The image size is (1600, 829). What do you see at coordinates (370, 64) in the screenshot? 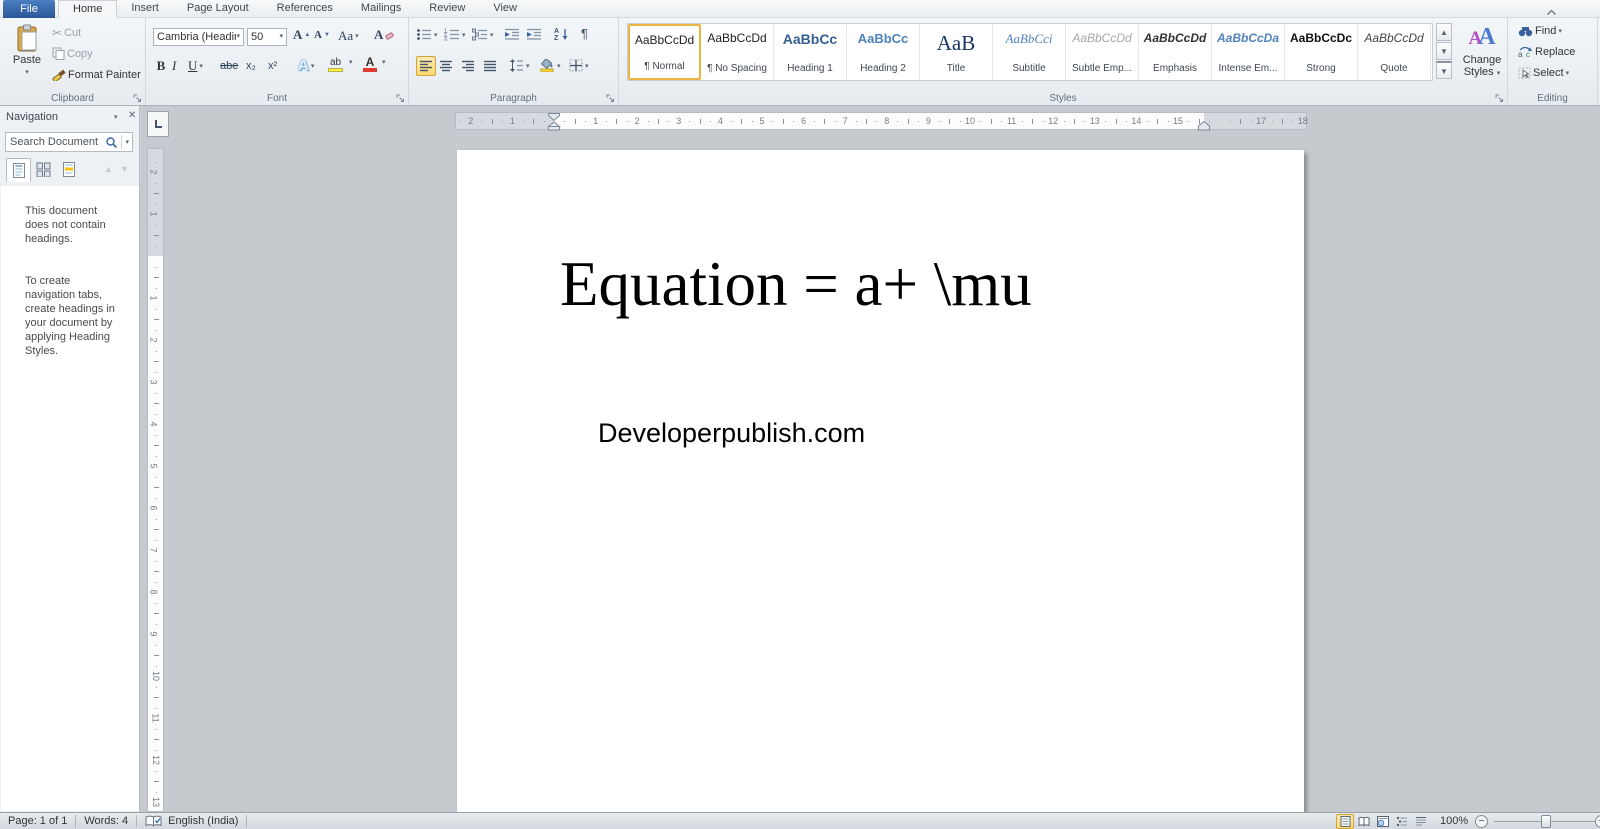
I see `font-color-button: A` at bounding box center [370, 64].